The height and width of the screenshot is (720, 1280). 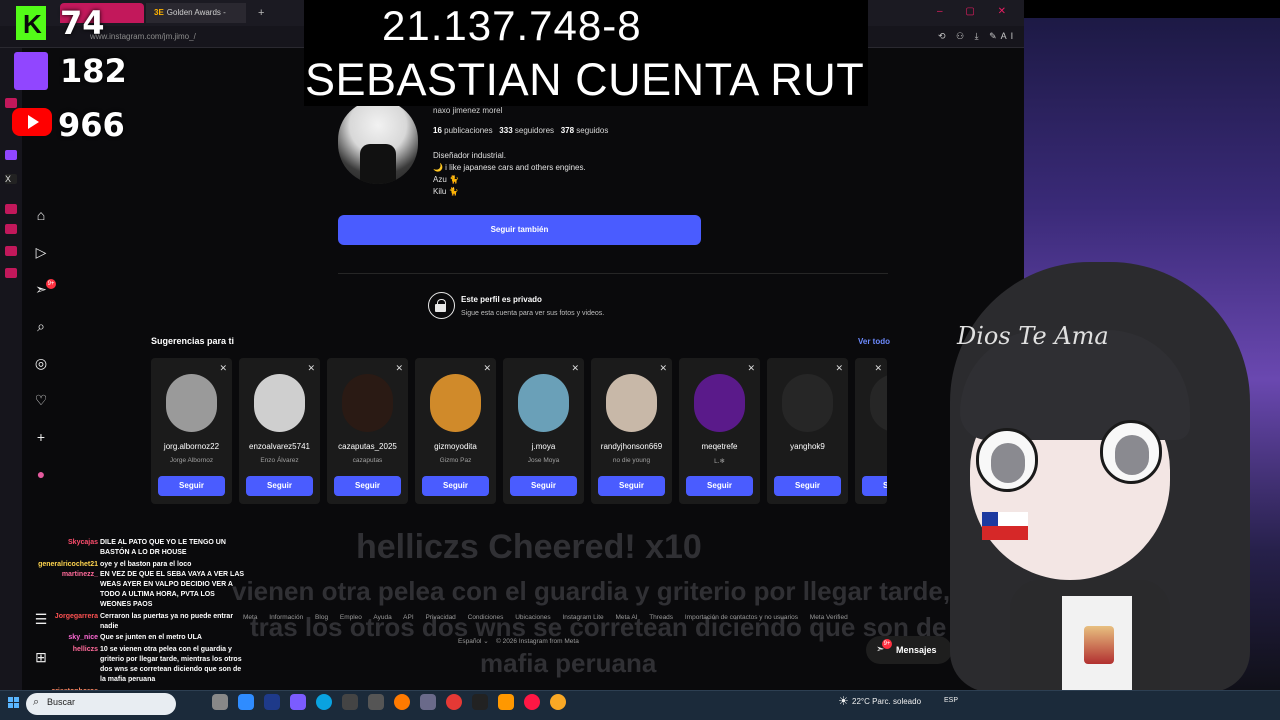 What do you see at coordinates (626, 617) in the screenshot?
I see `footer-link: Meta AI` at bounding box center [626, 617].